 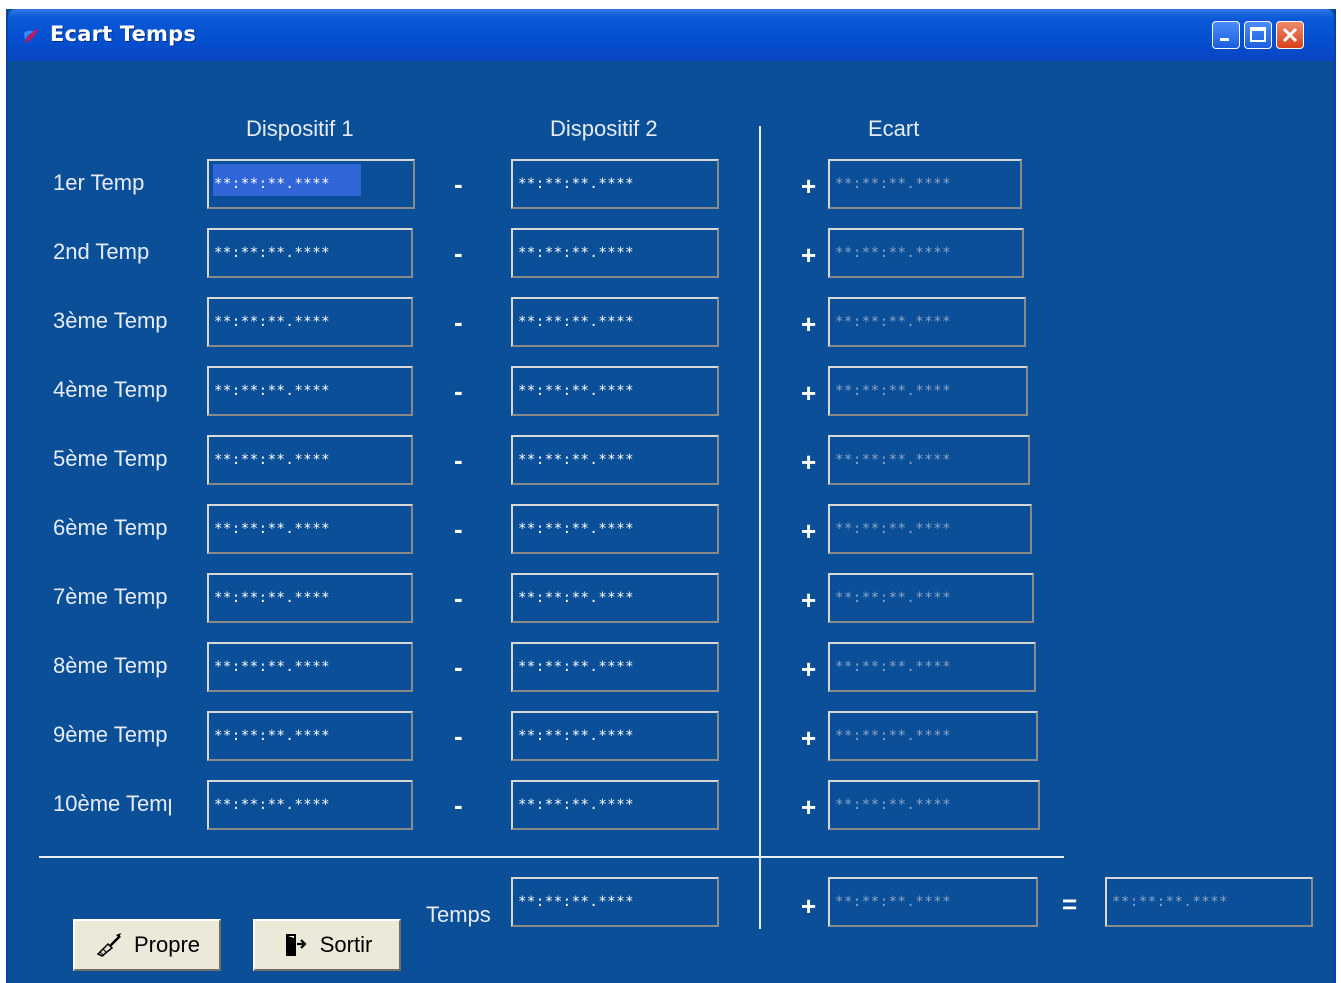 I want to click on row-label: 2nd Temp, so click(x=101, y=251).